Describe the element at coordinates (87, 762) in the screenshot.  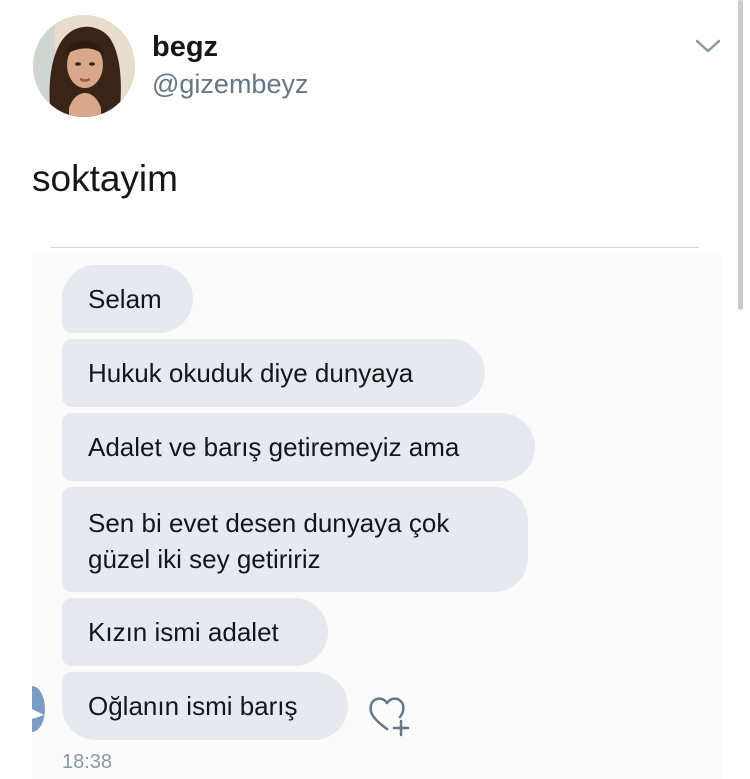
I see `message-timestamp: 18:38` at that location.